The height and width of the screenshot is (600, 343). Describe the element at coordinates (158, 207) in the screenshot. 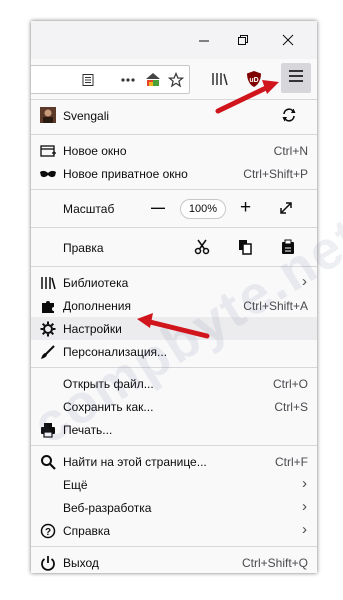

I see `zoom-out-button: —` at that location.